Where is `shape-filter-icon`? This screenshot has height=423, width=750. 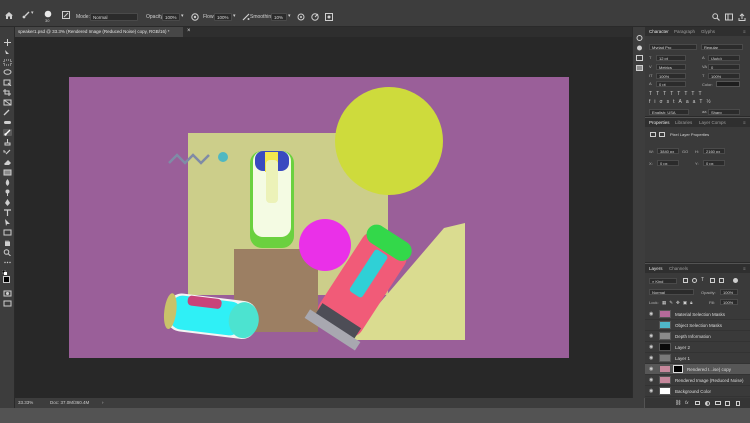
shape-filter-icon is located at coordinates (712, 280).